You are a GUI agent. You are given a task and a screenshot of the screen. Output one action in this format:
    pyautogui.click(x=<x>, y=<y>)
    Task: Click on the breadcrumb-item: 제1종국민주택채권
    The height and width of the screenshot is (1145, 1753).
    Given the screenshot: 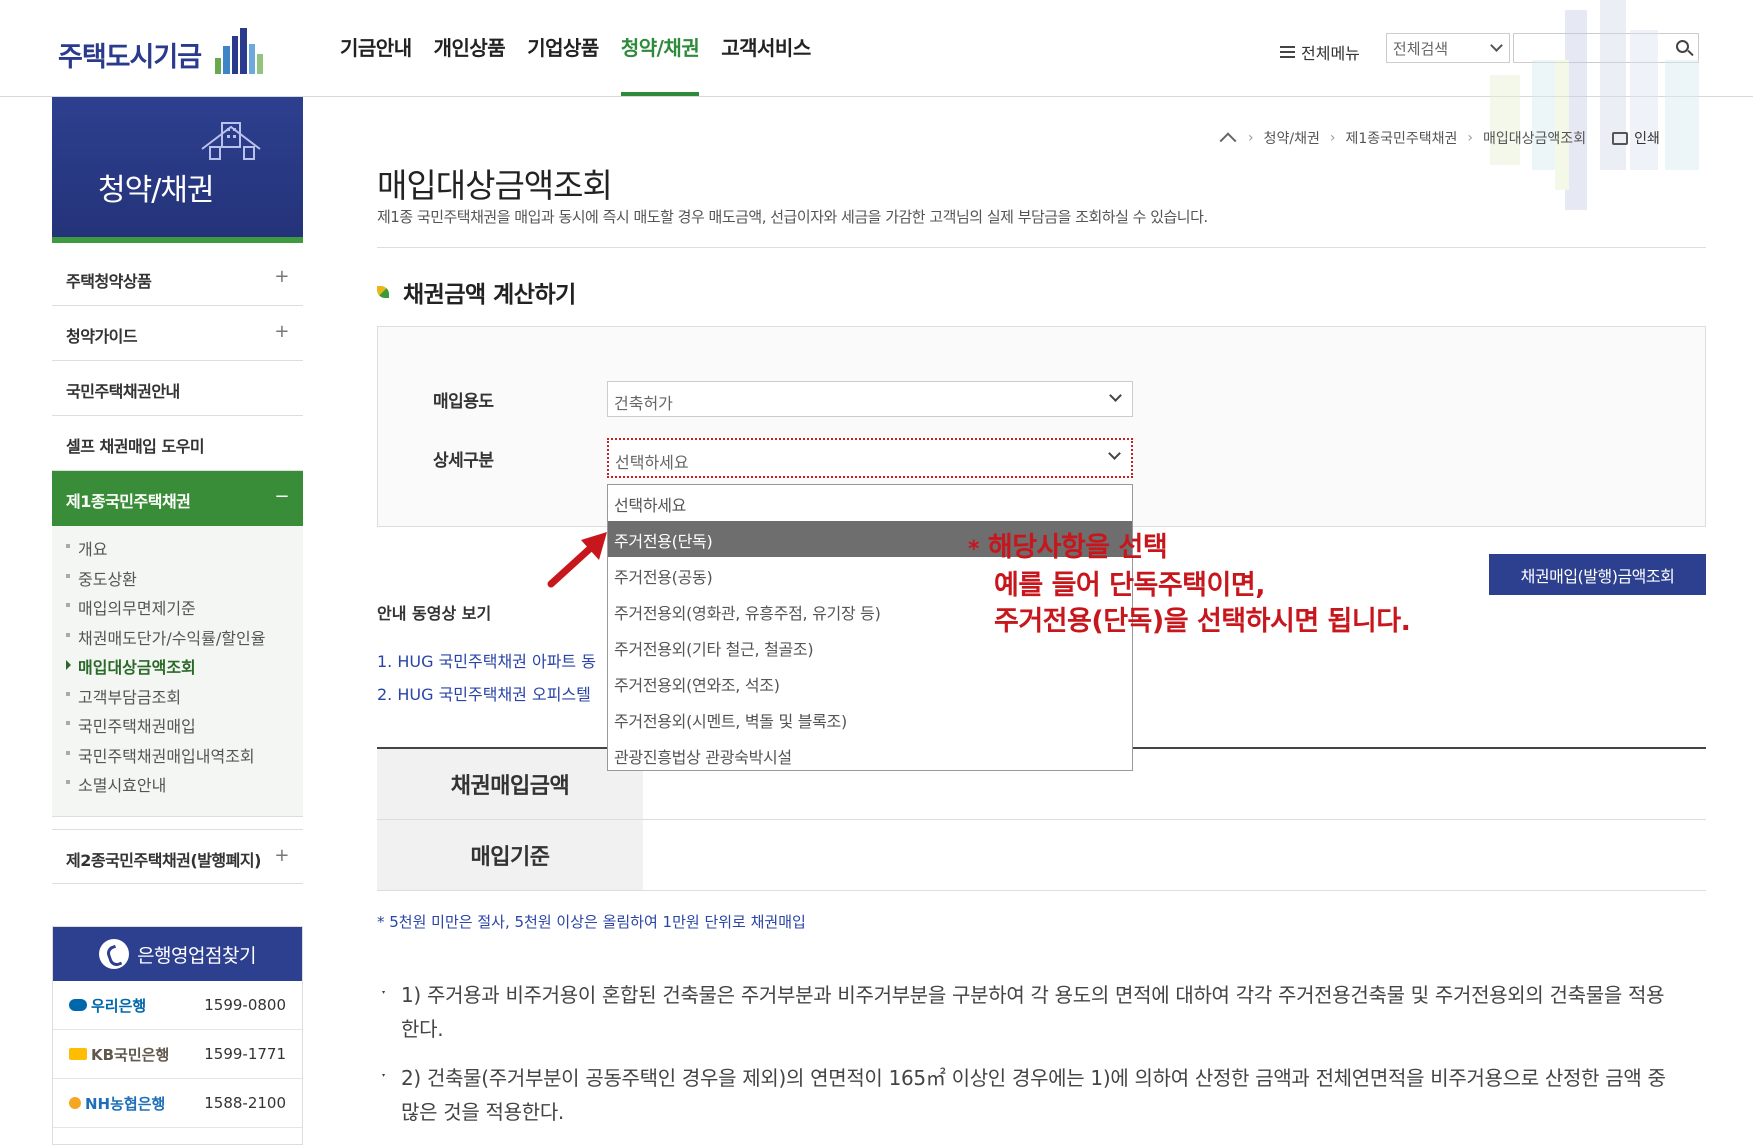 What is the action you would take?
    pyautogui.click(x=1401, y=138)
    